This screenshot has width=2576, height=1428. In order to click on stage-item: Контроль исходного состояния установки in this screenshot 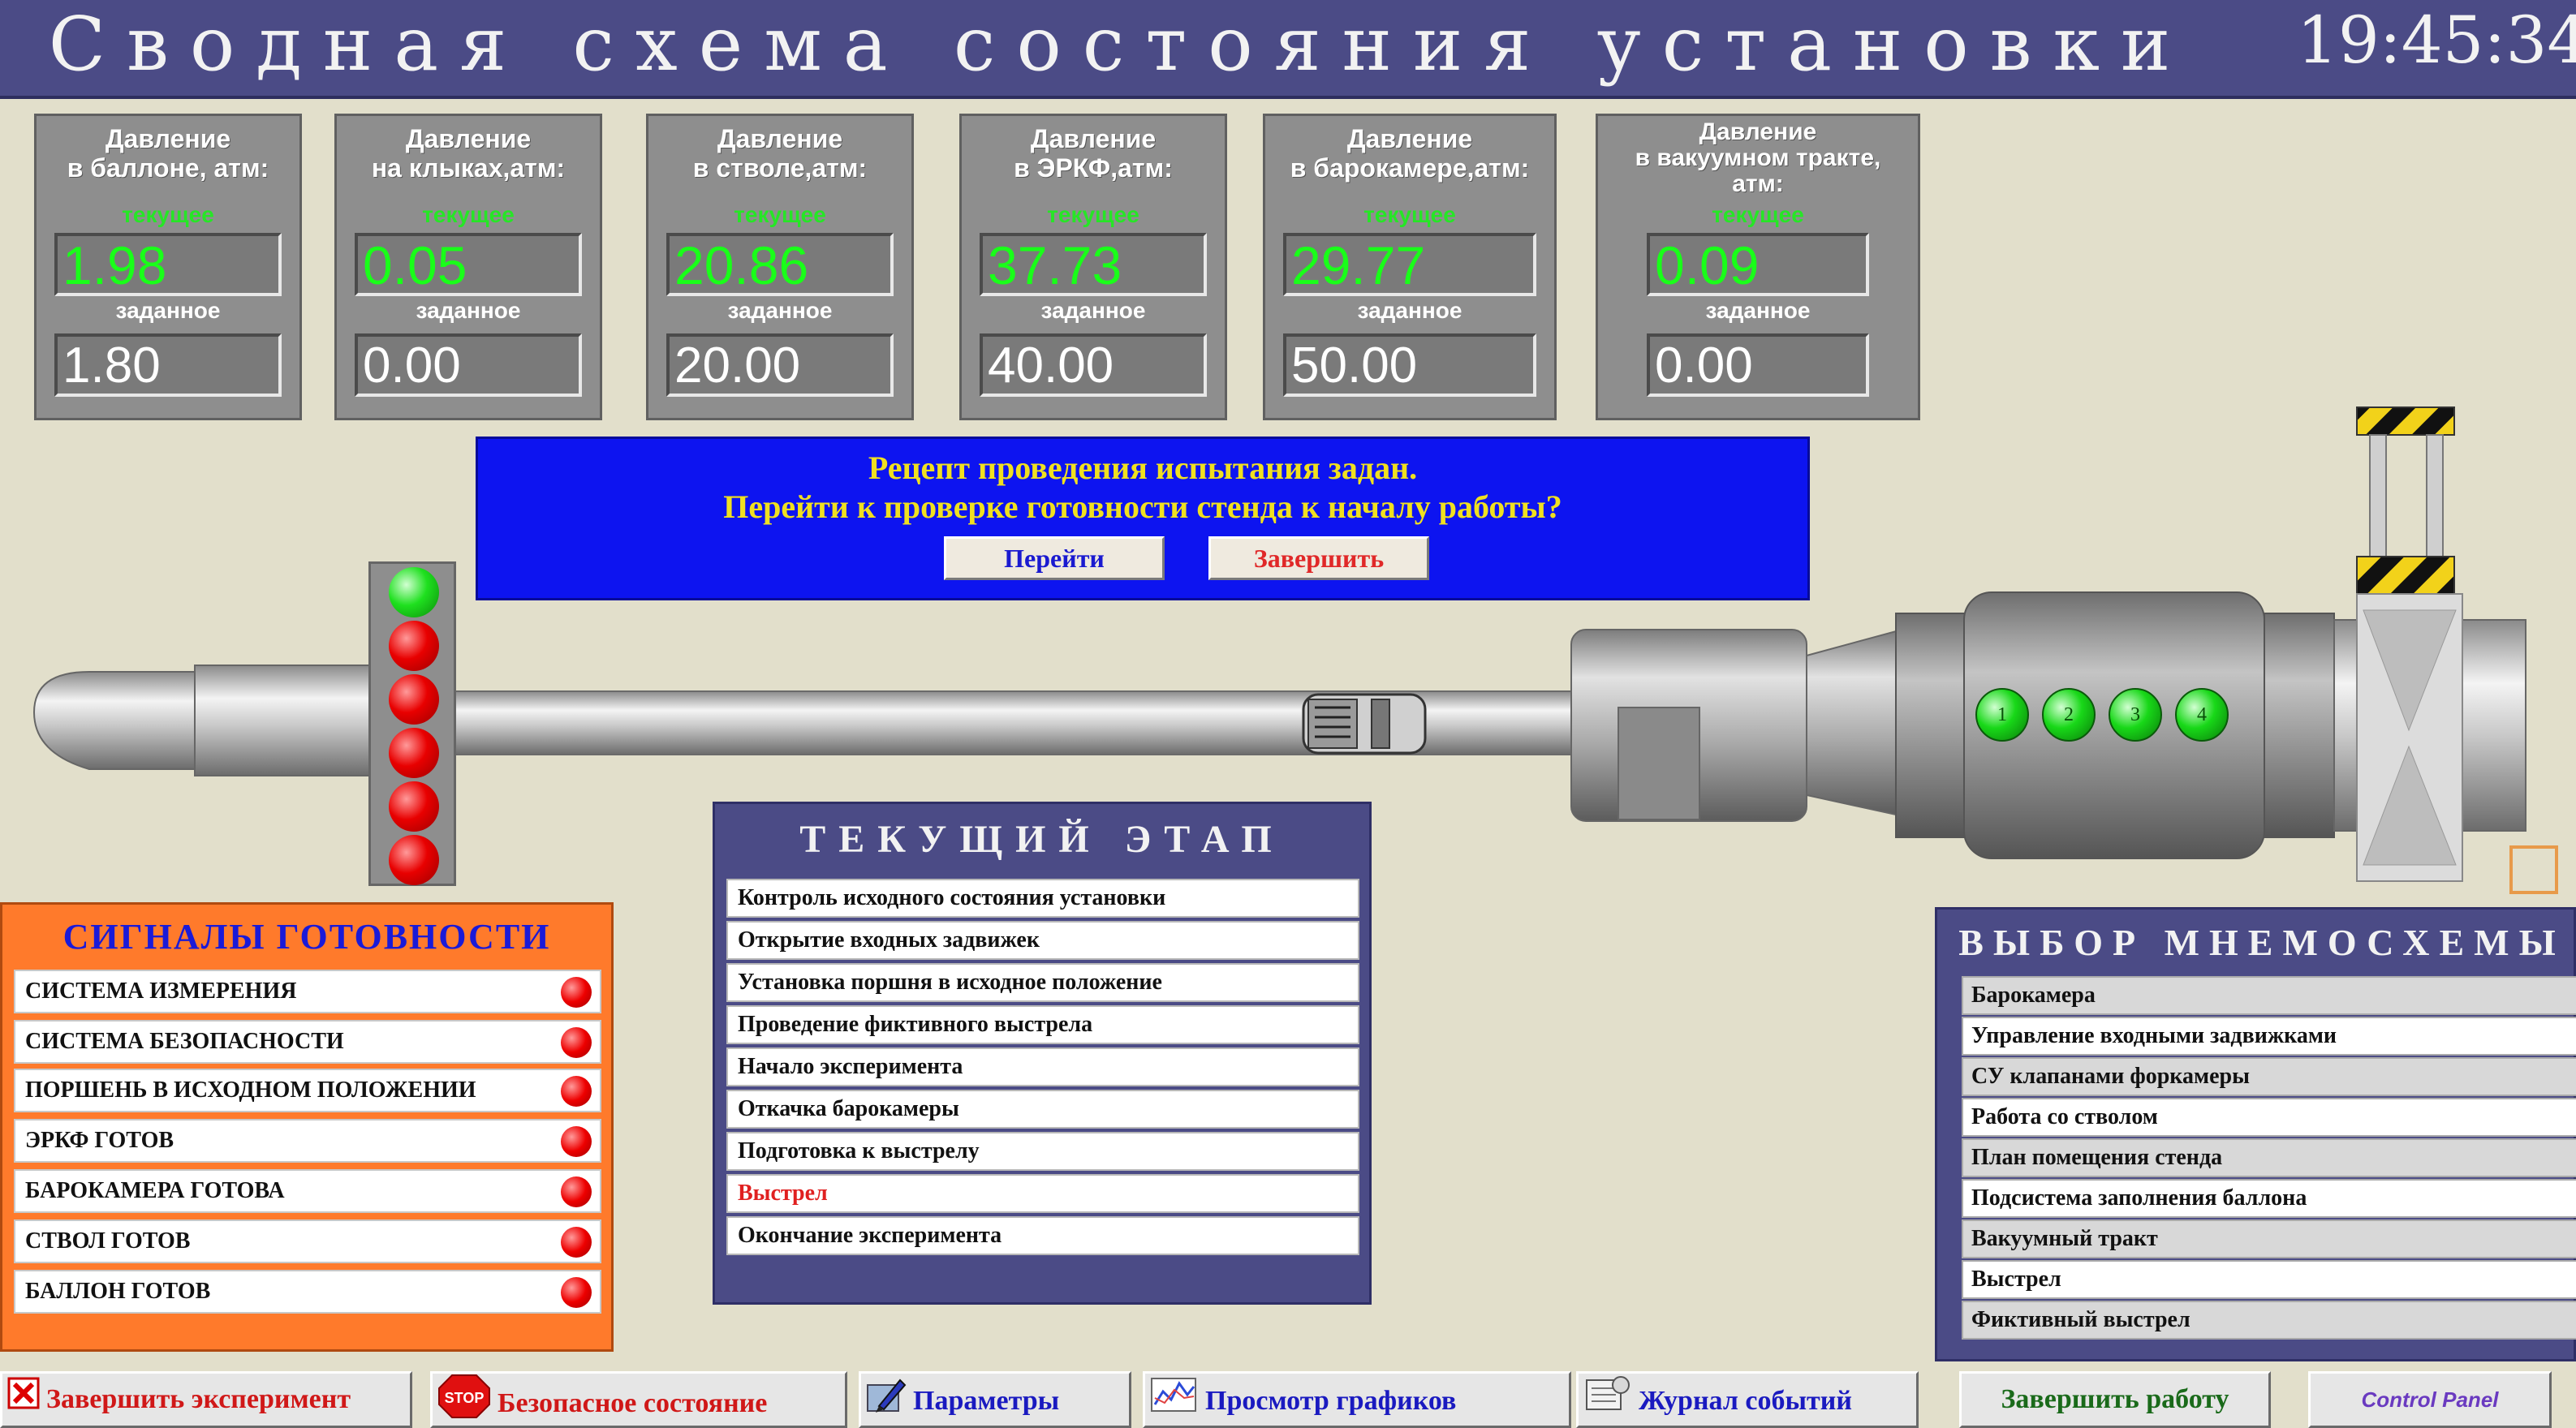, I will do `click(1043, 899)`.